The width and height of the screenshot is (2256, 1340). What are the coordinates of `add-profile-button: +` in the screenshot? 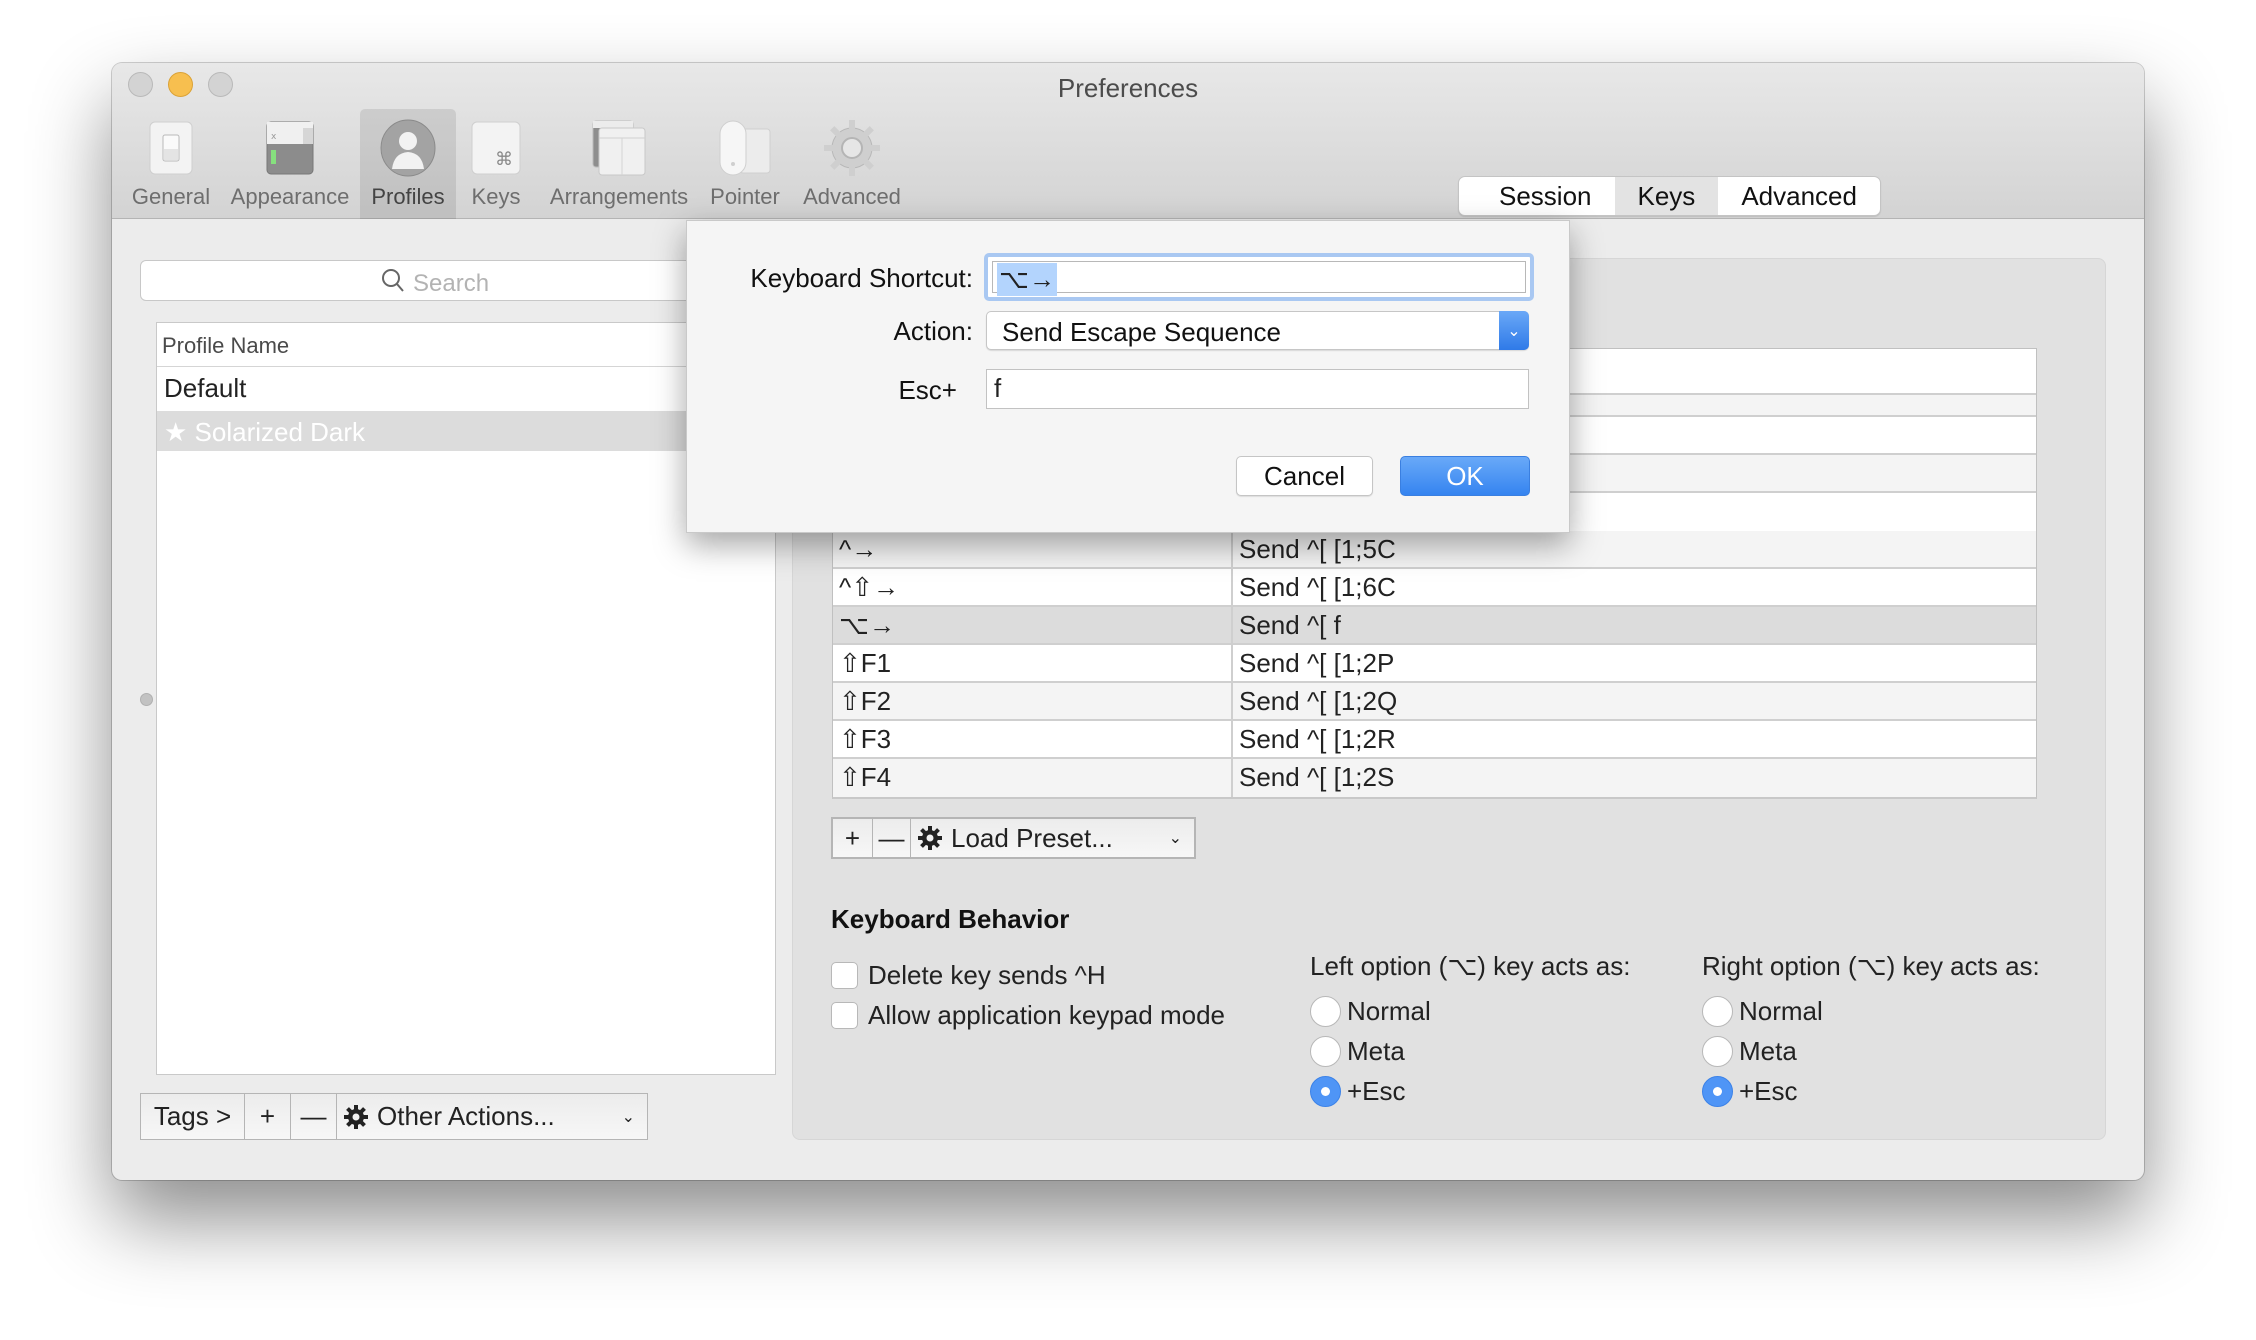 It's located at (268, 1116).